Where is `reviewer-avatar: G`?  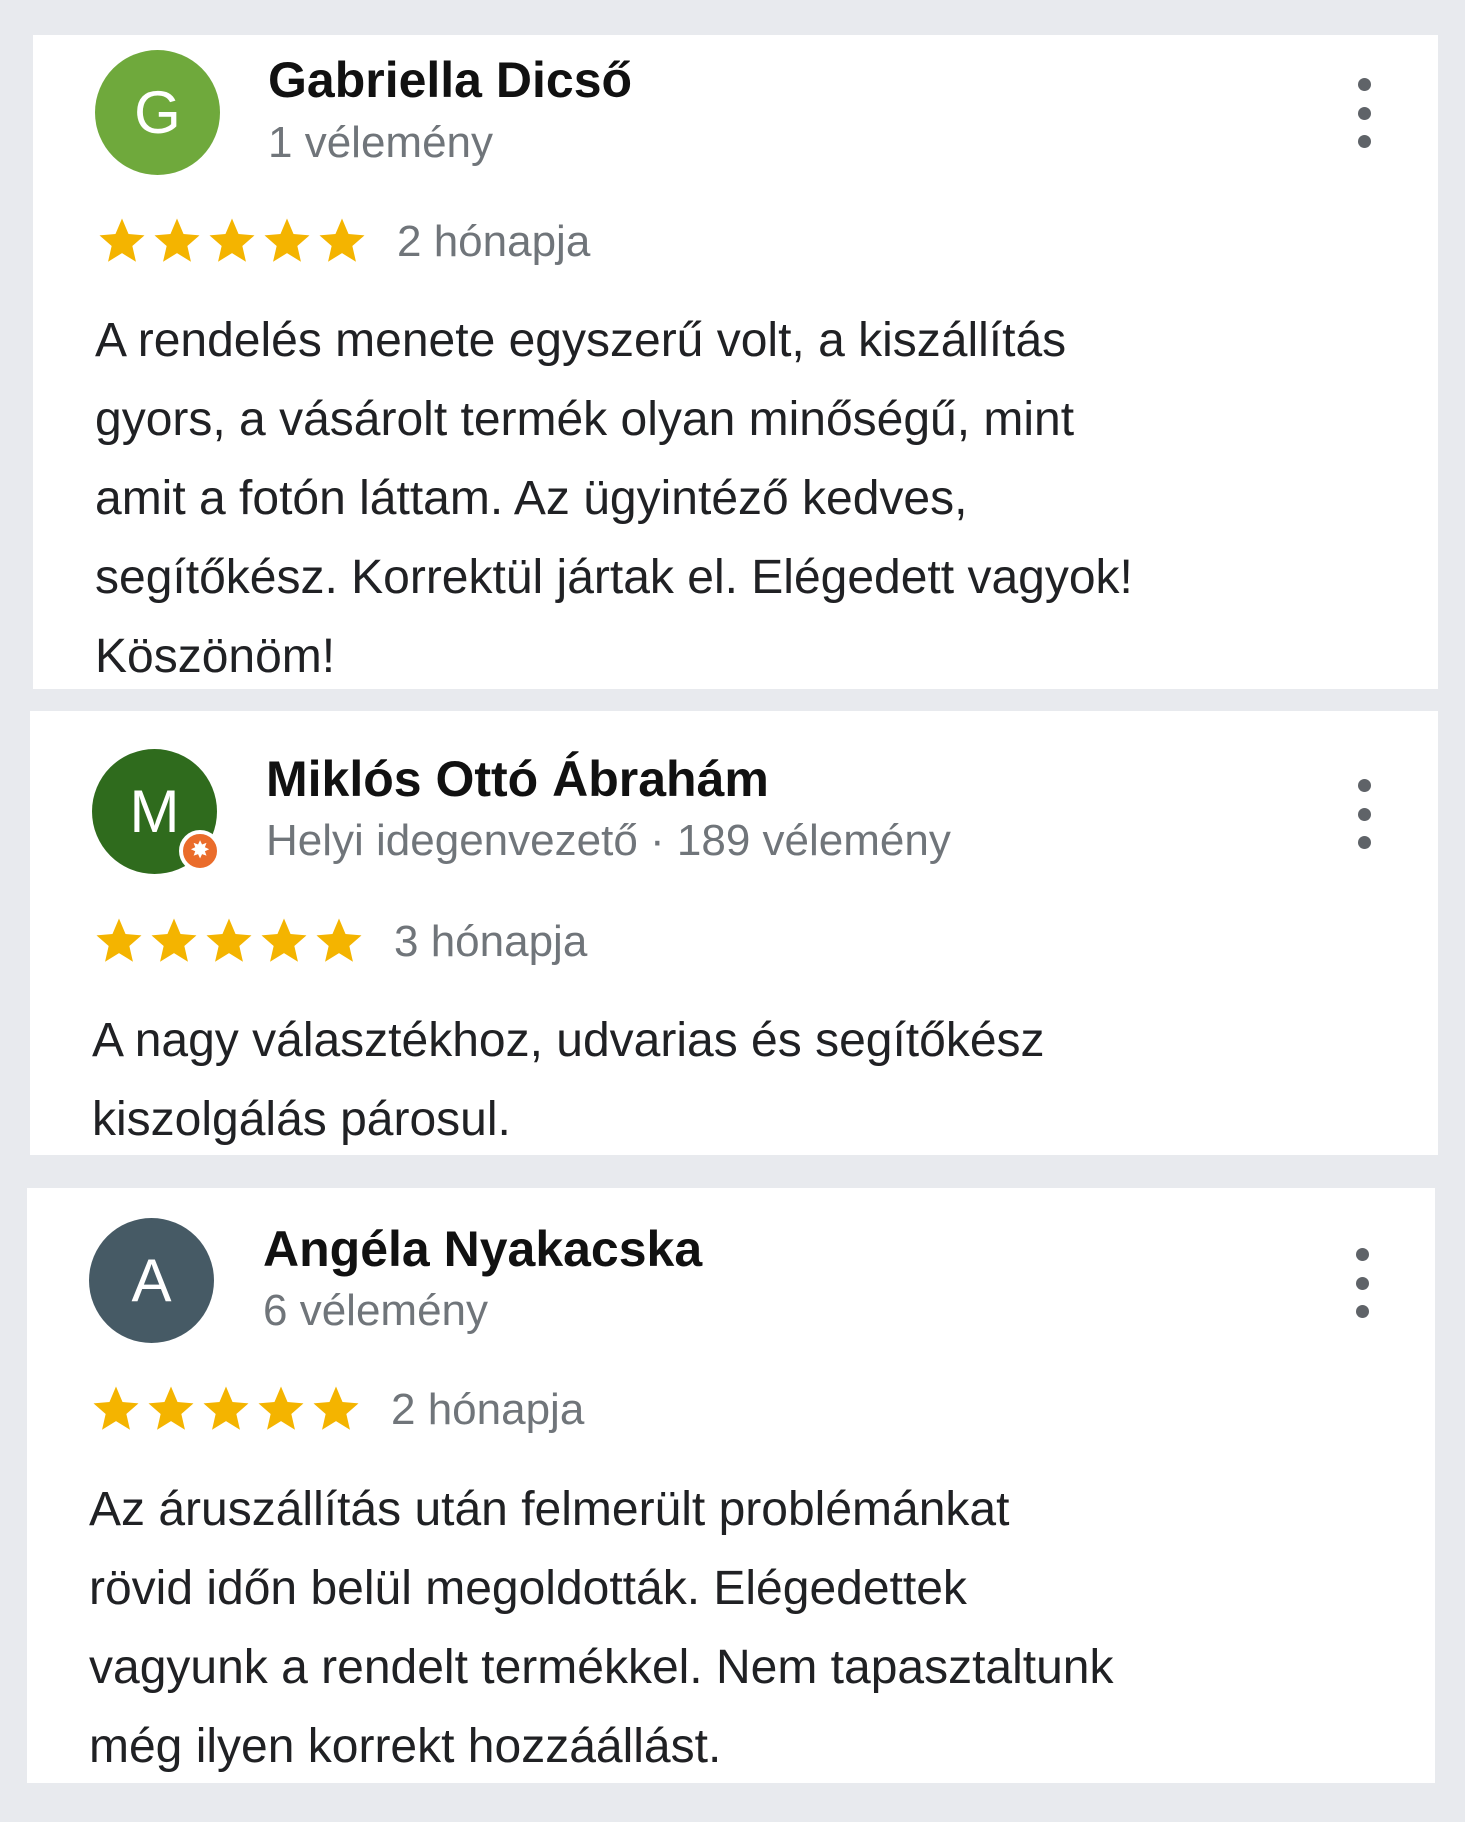 reviewer-avatar: G is located at coordinates (157, 112).